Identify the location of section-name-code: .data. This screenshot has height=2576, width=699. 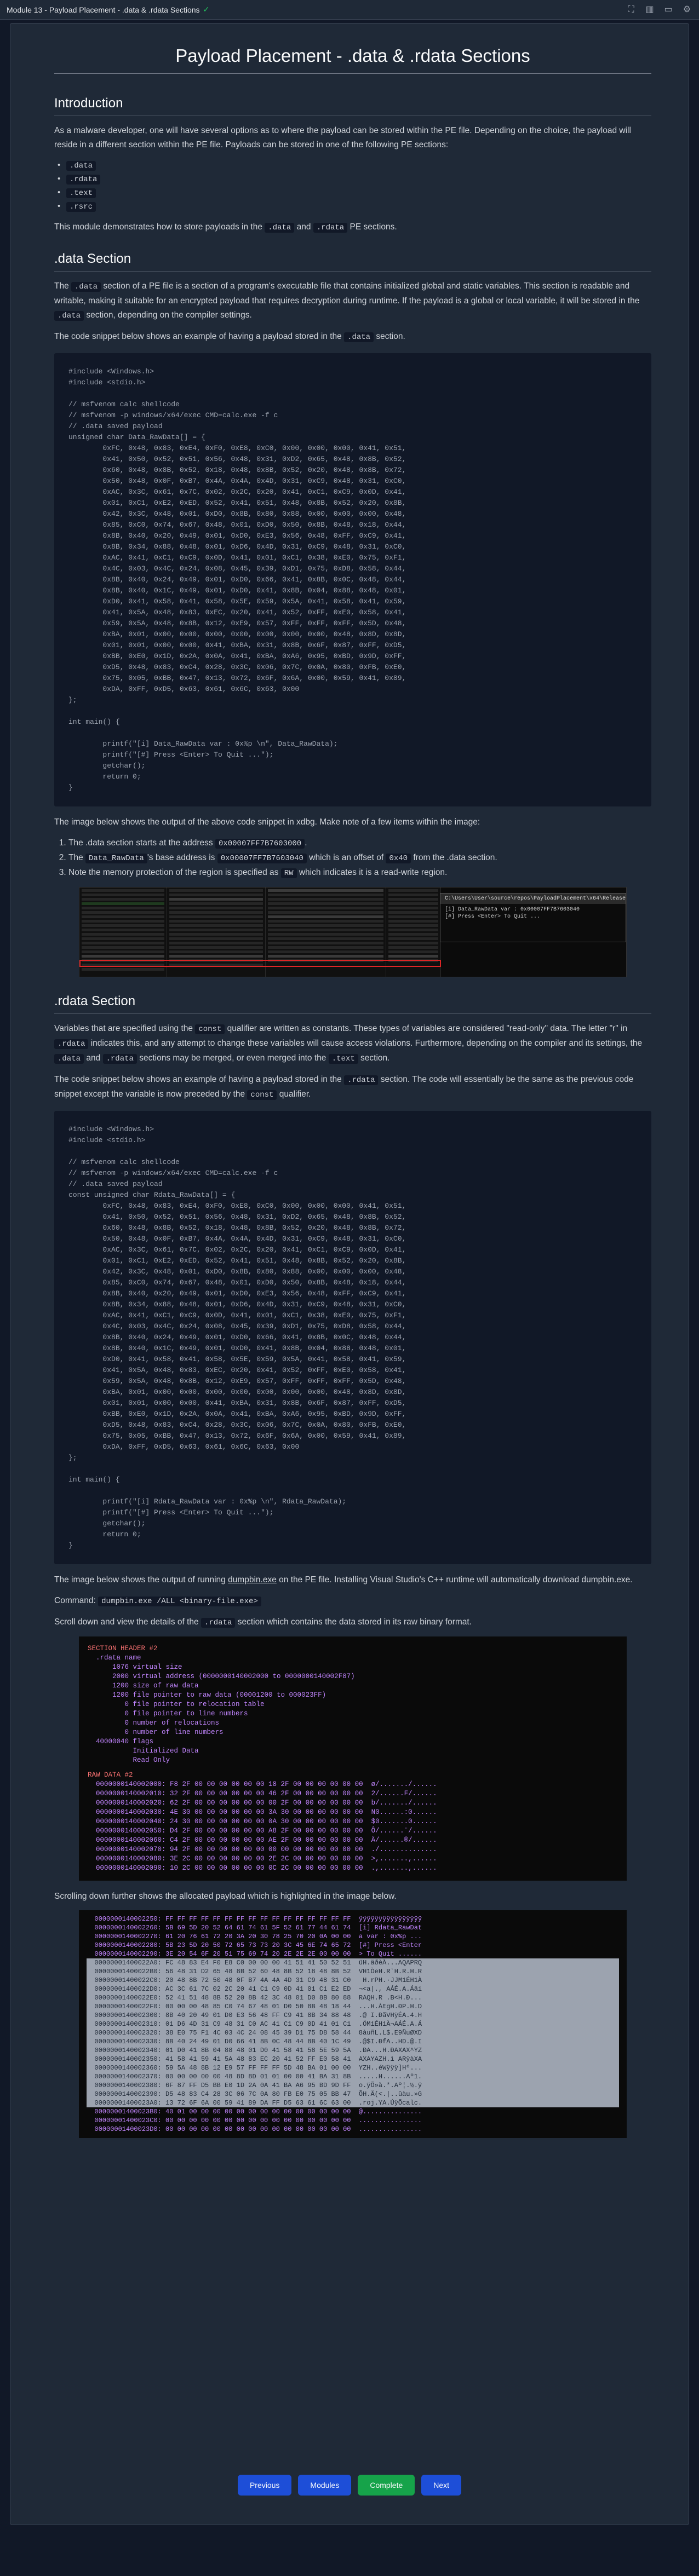
(81, 166).